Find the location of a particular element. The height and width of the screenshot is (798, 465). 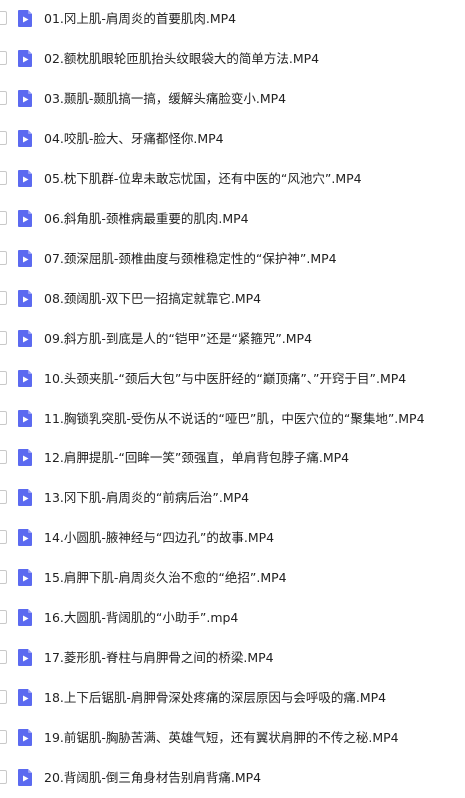

file-name: 19.前锯肌-胸胁苦满、英雄气短，还有翼状肩胛的不传之秘.MP4 is located at coordinates (221, 738).